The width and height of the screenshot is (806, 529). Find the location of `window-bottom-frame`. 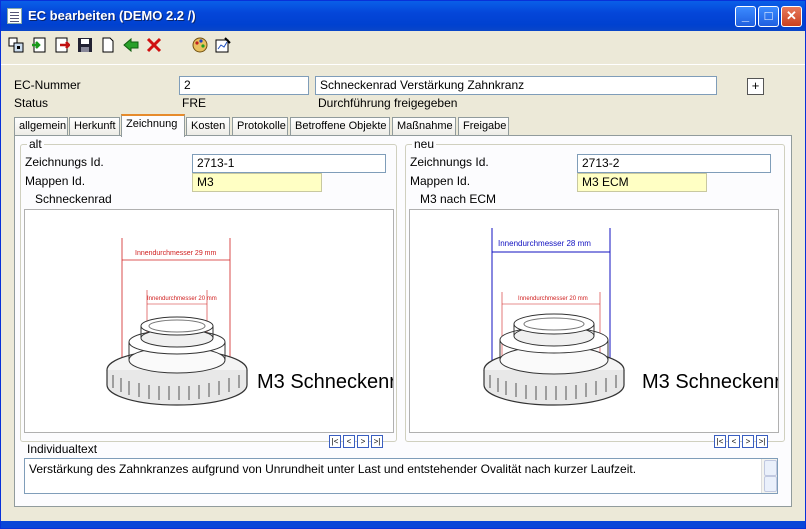

window-bottom-frame is located at coordinates (403, 524).